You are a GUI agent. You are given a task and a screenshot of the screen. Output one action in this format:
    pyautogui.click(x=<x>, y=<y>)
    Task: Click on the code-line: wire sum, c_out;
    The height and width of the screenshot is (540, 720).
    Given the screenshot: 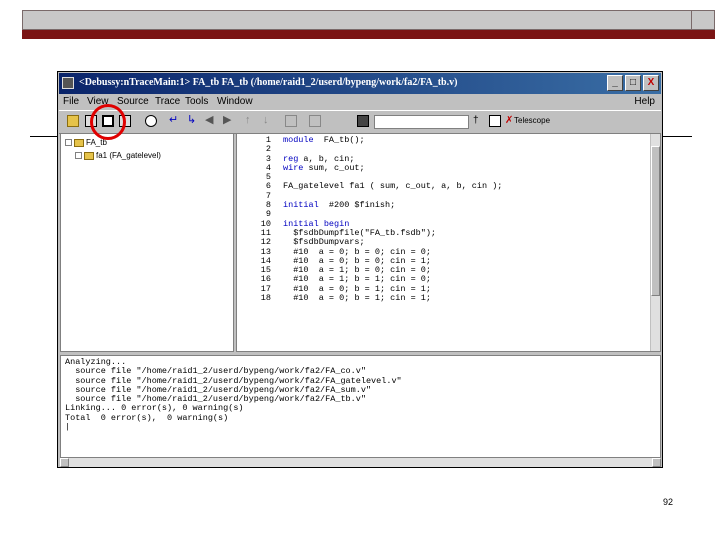 What is the action you would take?
    pyautogui.click(x=392, y=168)
    